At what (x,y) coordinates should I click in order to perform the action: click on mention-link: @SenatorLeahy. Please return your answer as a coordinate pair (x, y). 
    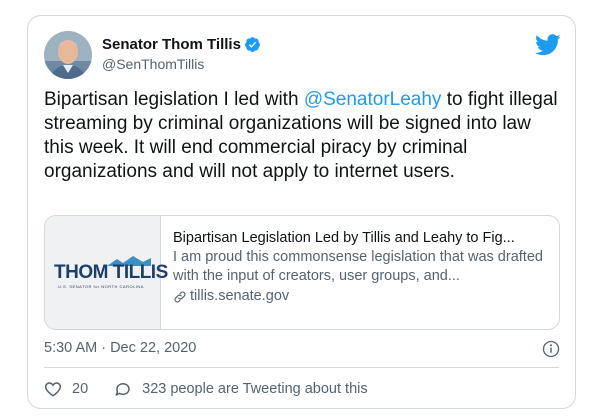
    Looking at the image, I should click on (373, 99).